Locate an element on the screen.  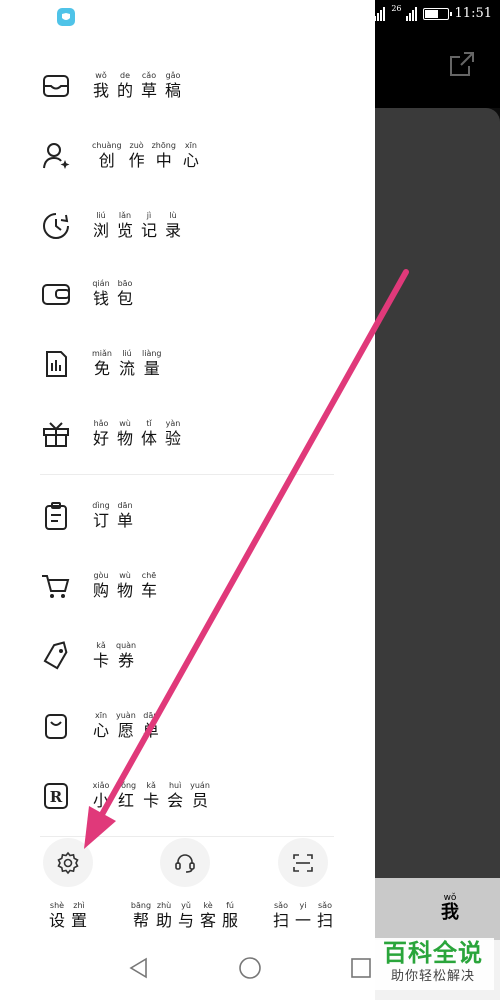
hanzi: 卡 is located at coordinates (151, 800).